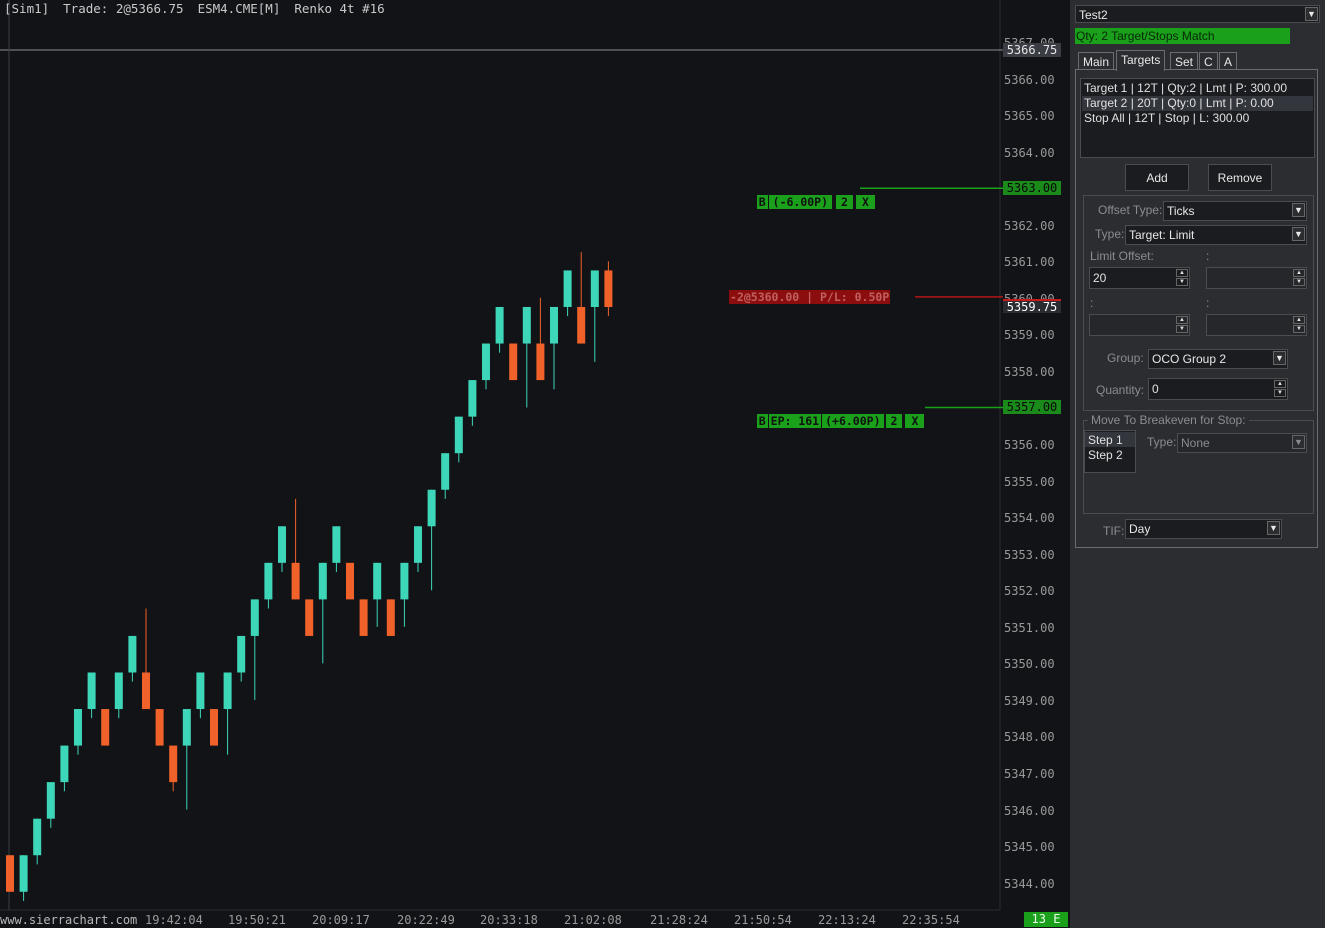  What do you see at coordinates (1162, 442) in the screenshot?
I see `be-type-label: Type:` at bounding box center [1162, 442].